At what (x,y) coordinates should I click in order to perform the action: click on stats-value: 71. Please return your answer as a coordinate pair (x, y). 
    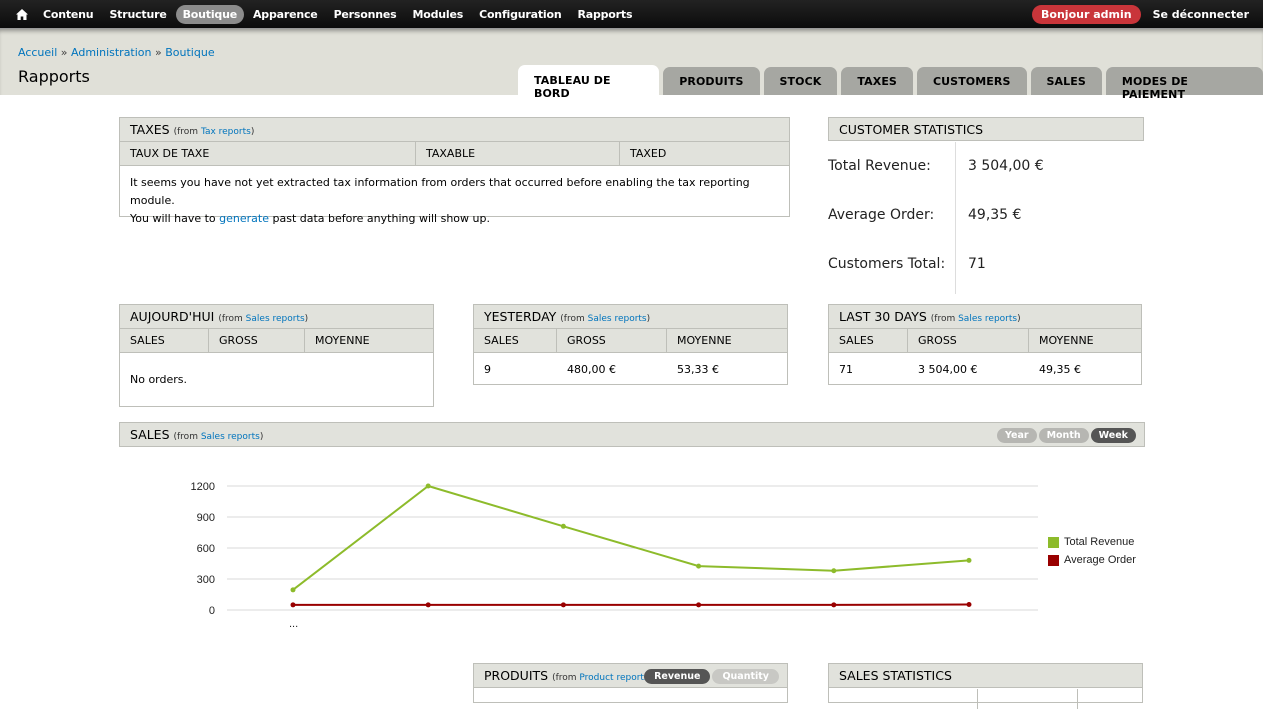
    Looking at the image, I should click on (970, 264).